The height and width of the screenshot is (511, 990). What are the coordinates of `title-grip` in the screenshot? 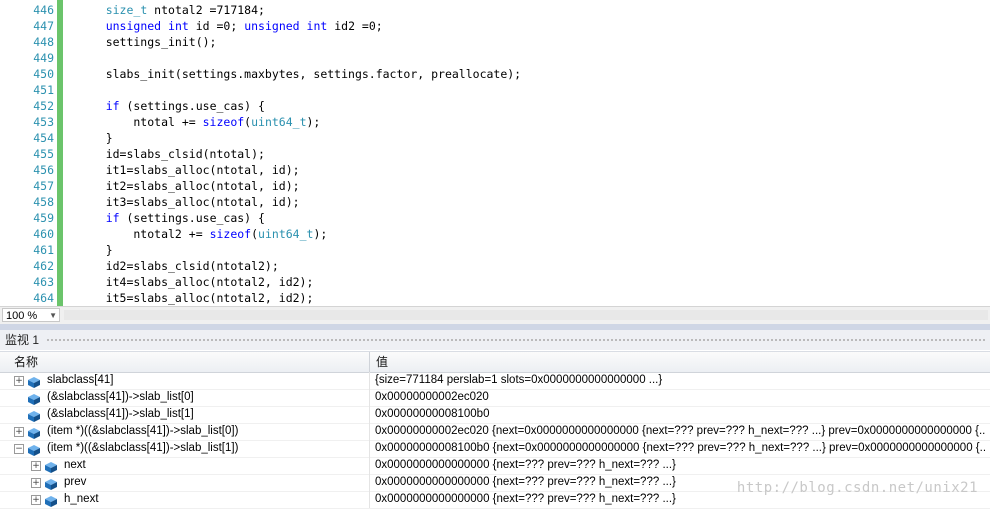 It's located at (516, 340).